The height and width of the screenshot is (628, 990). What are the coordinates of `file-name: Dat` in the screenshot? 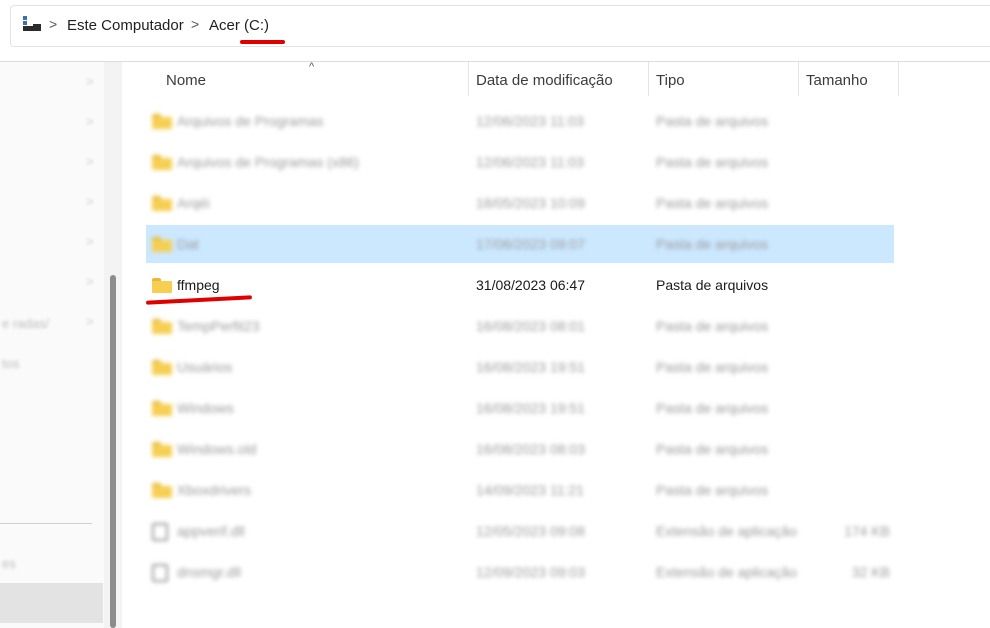 It's located at (188, 244).